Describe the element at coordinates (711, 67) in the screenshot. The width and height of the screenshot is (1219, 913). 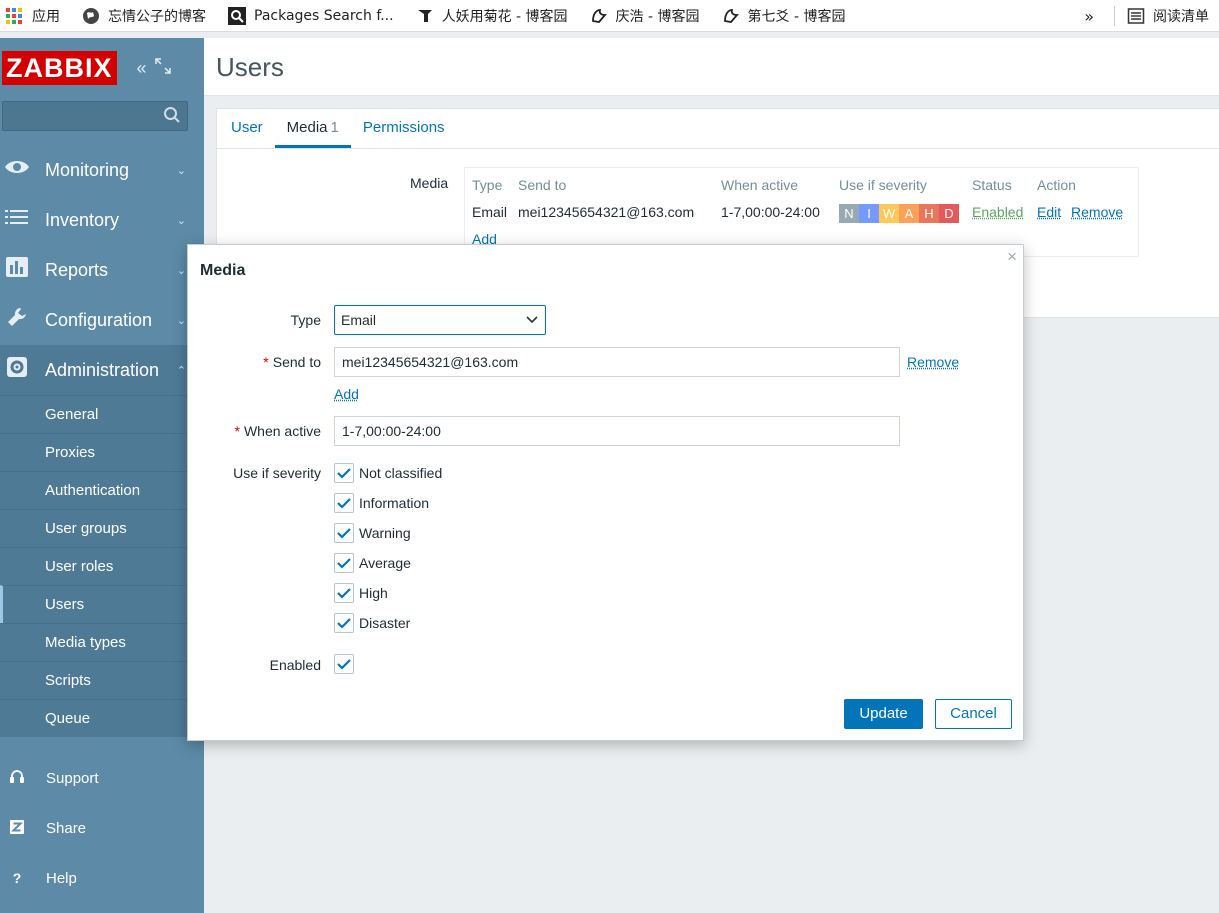
I see `page-header: Users` at that location.